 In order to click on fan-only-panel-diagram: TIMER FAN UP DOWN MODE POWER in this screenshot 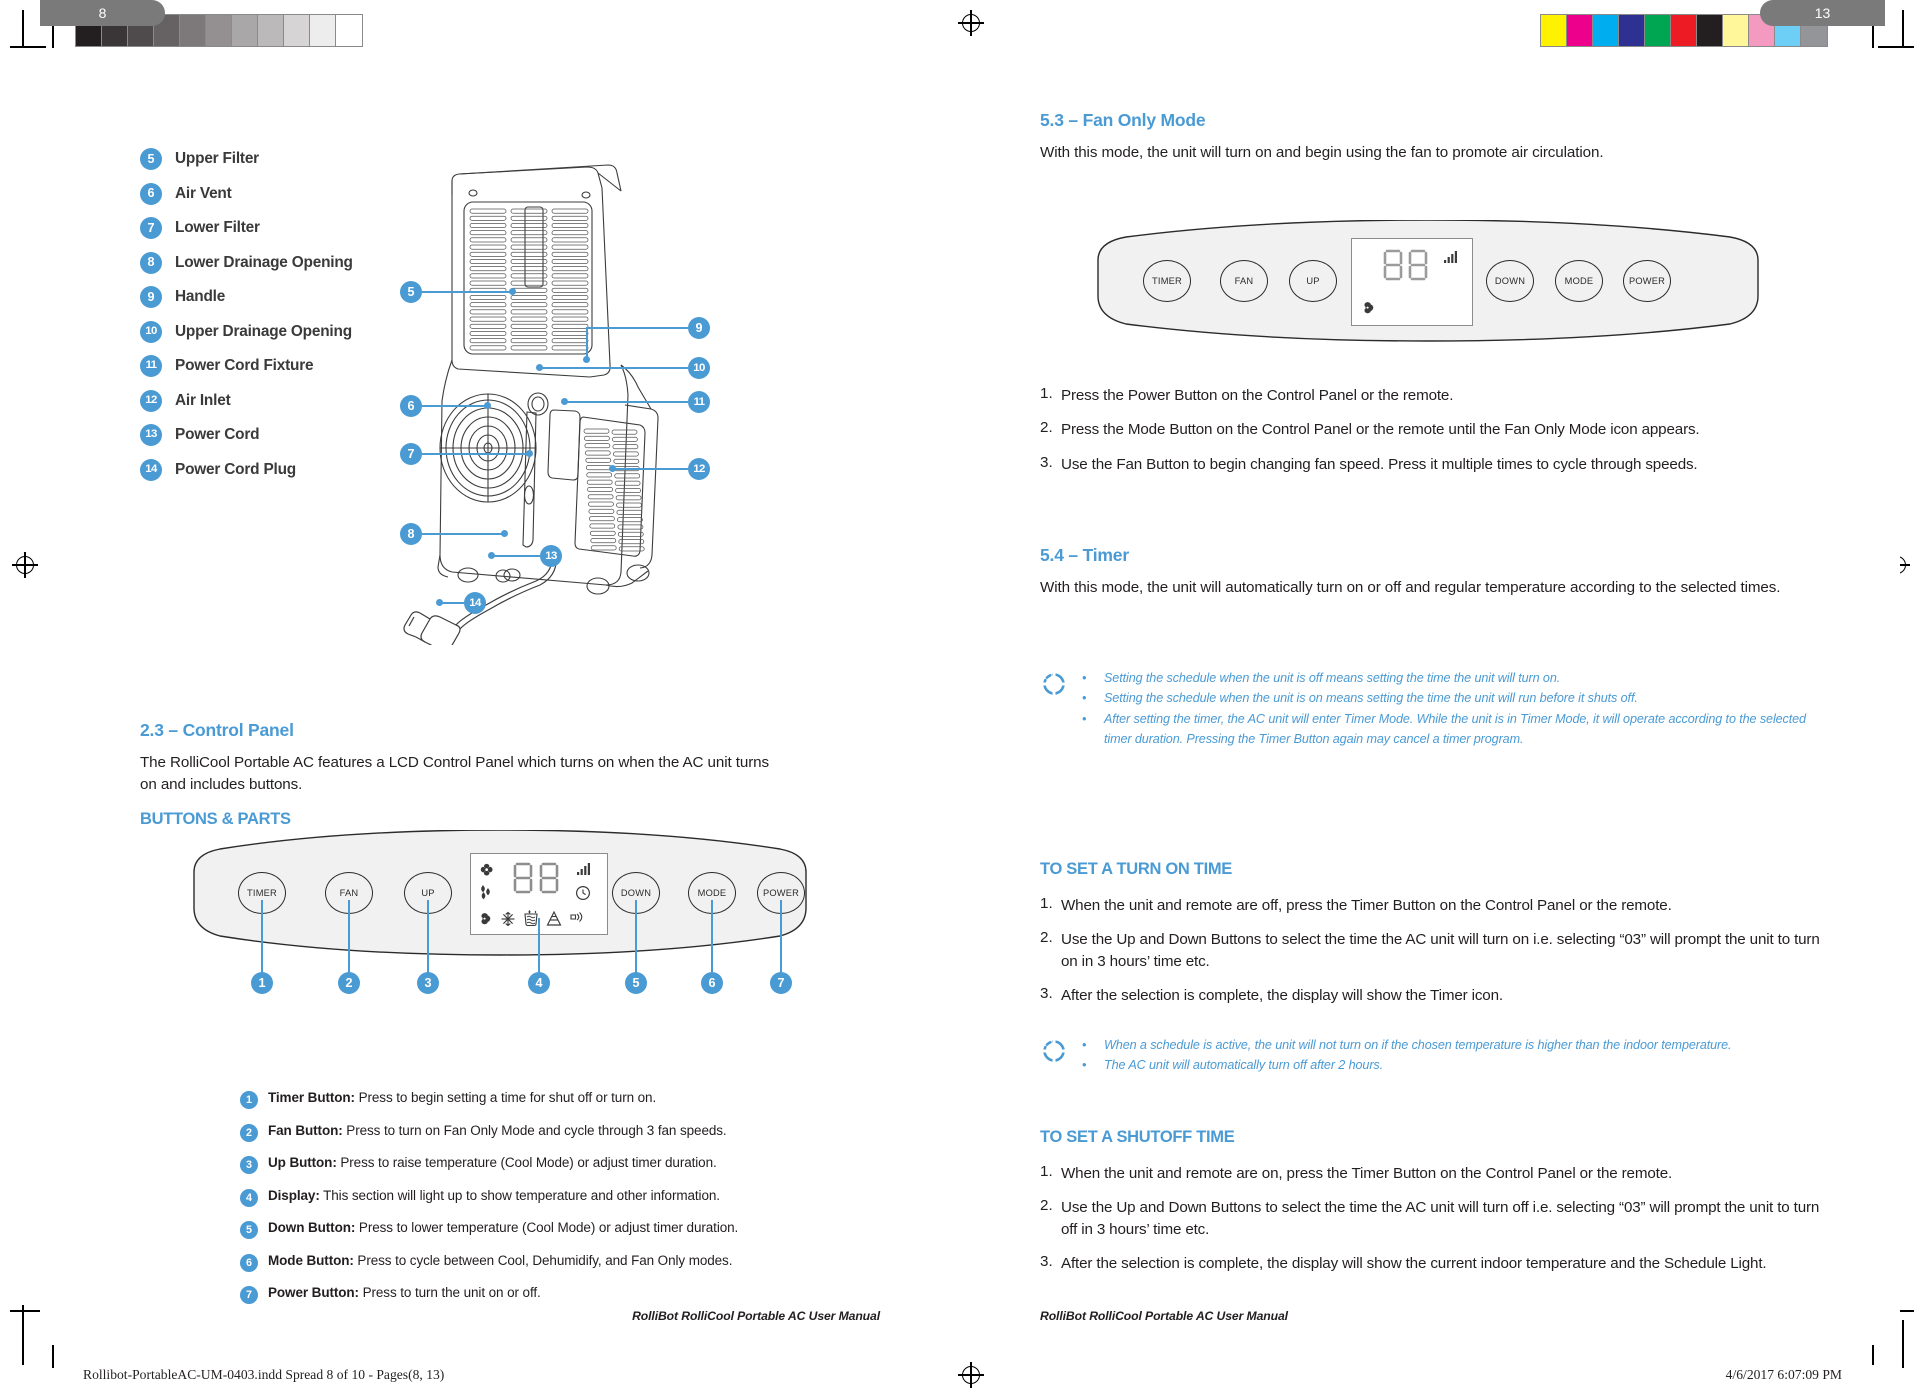, I will do `click(1428, 282)`.